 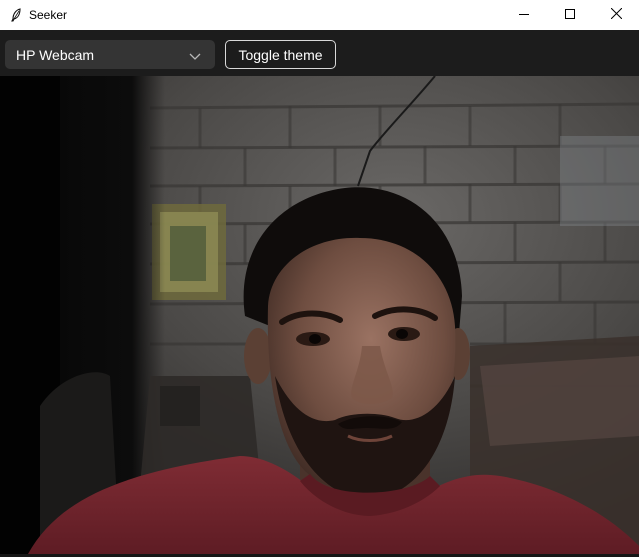 I want to click on window-controls, so click(x=570, y=15).